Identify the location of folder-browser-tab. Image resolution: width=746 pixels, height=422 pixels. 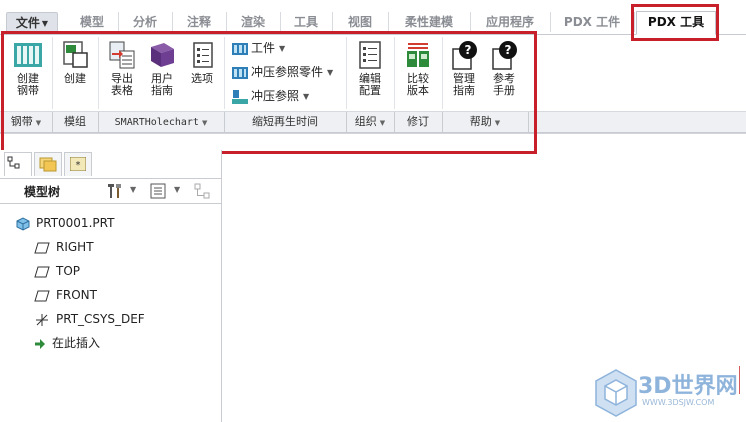
(48, 164).